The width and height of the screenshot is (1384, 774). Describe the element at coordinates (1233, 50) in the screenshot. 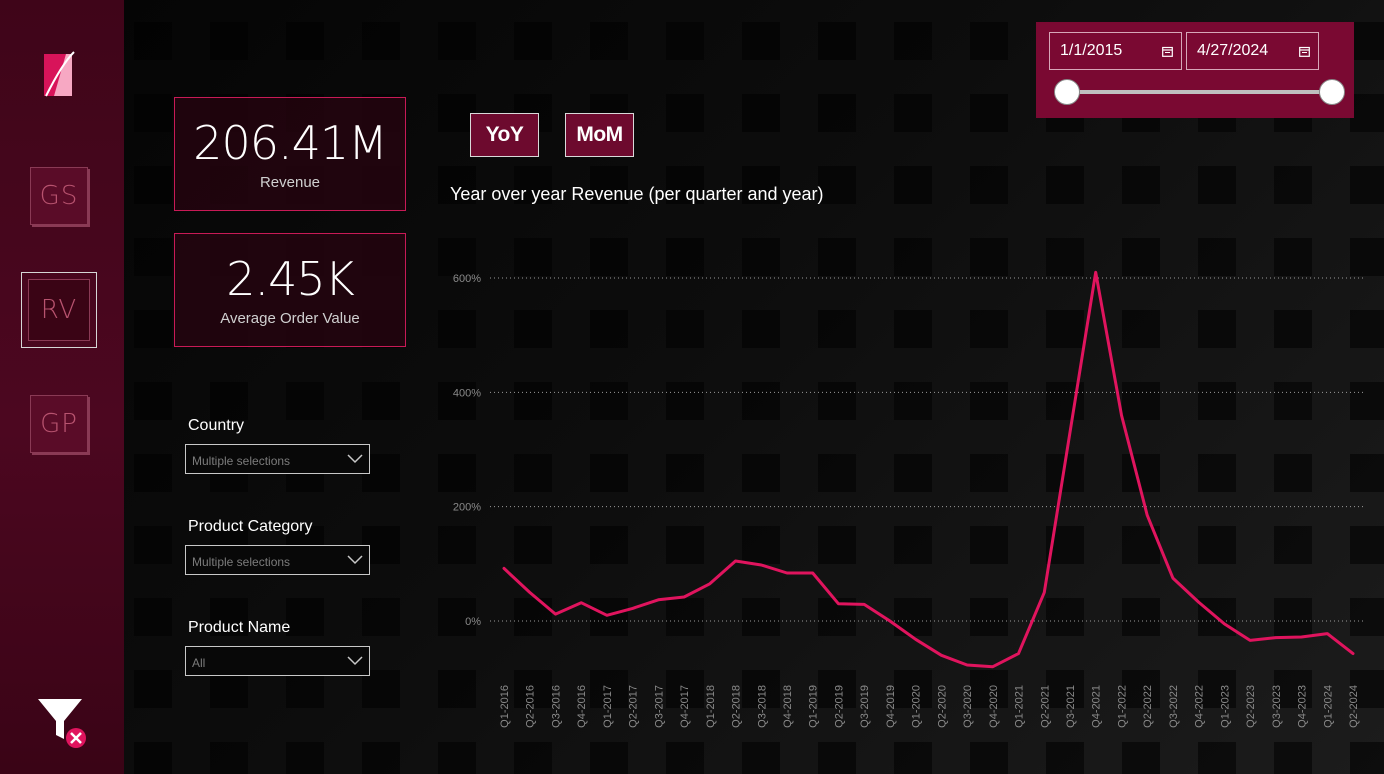

I see `end-date-value: 4/27/2024` at that location.